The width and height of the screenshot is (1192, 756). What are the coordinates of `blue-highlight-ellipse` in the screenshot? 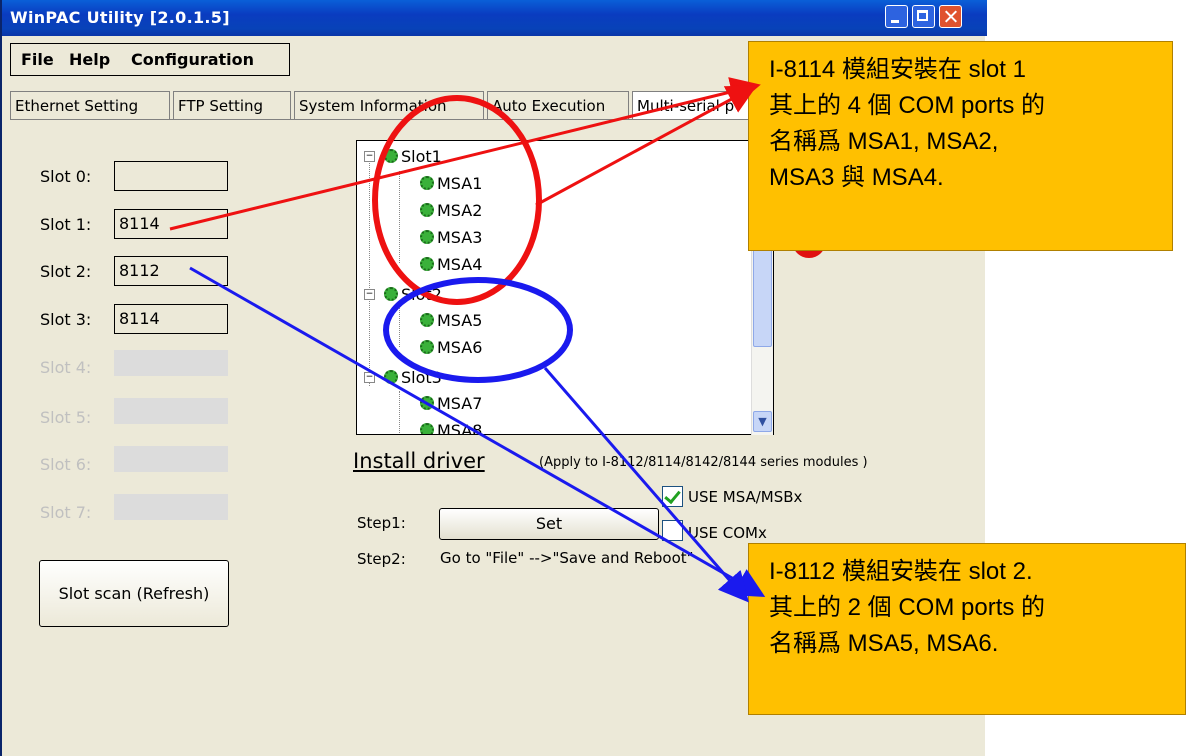 It's located at (478, 330).